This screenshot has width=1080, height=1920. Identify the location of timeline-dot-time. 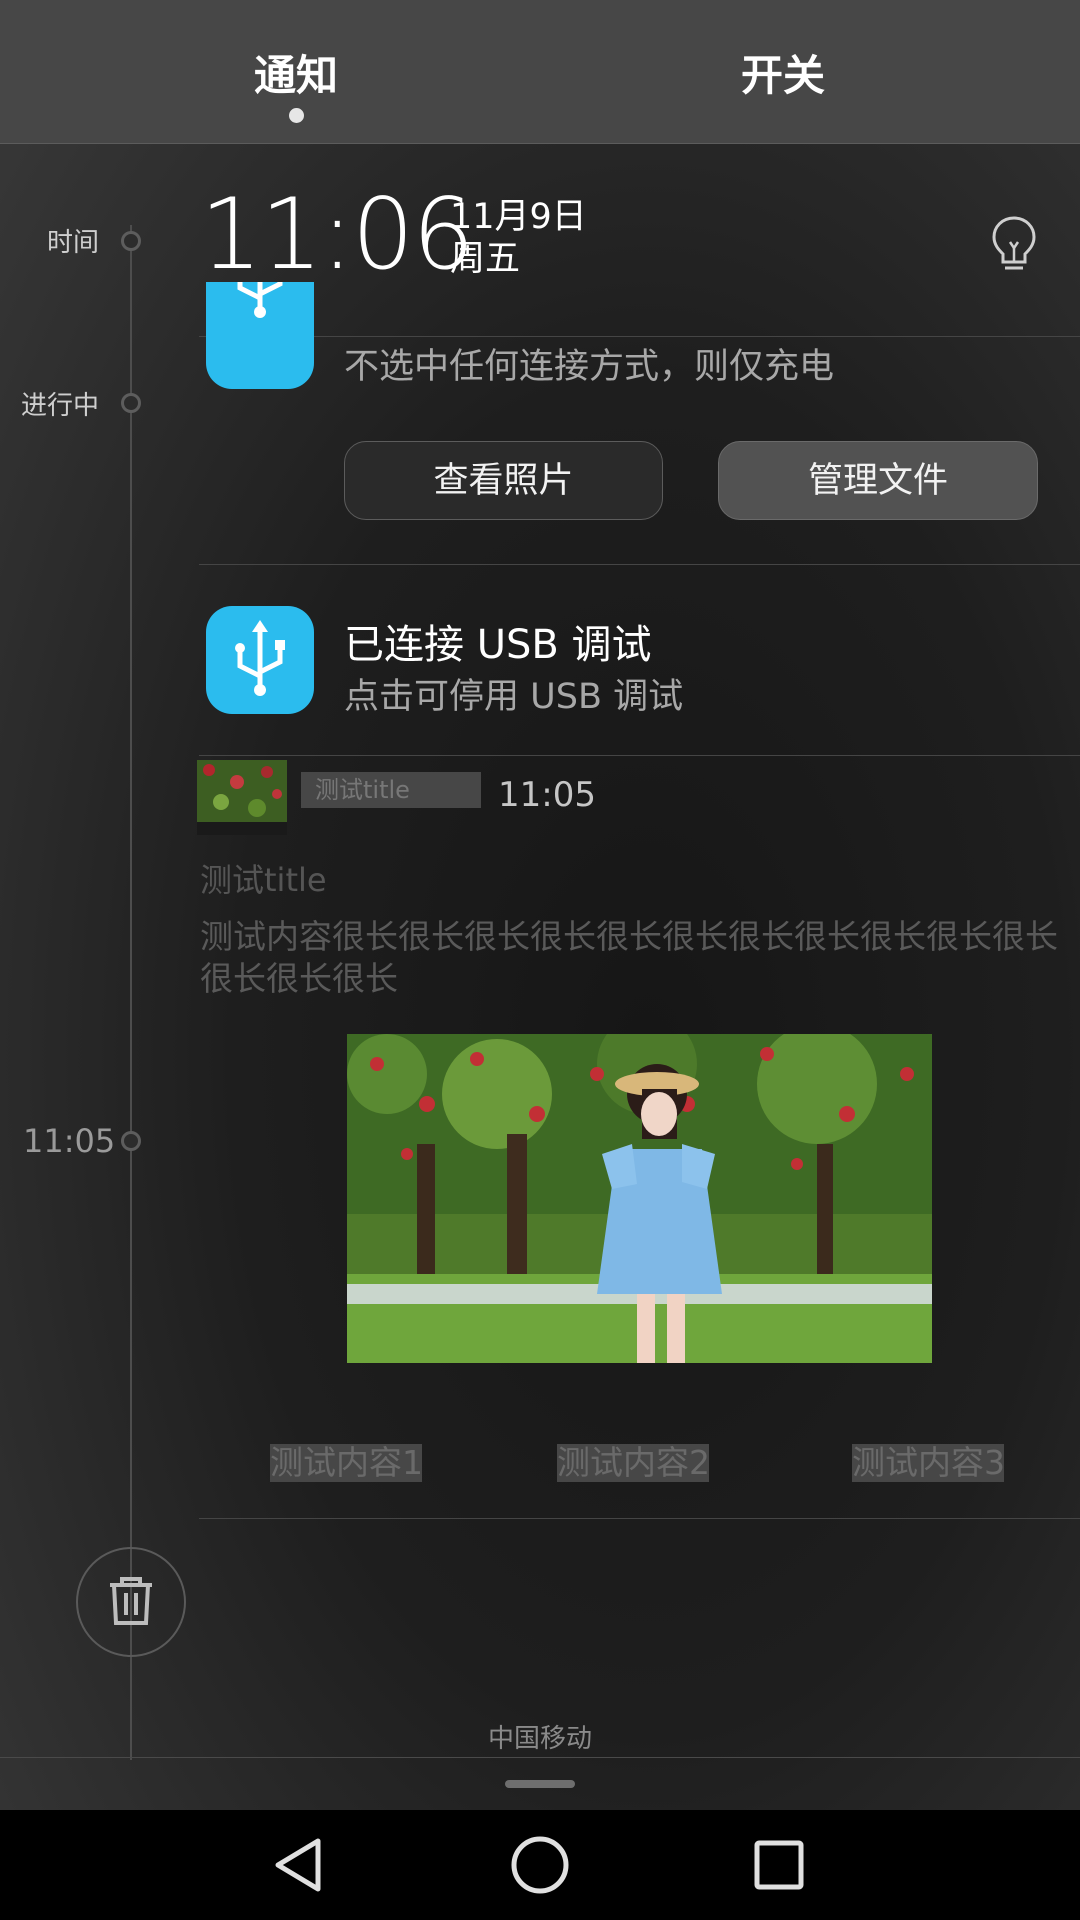
(131, 241).